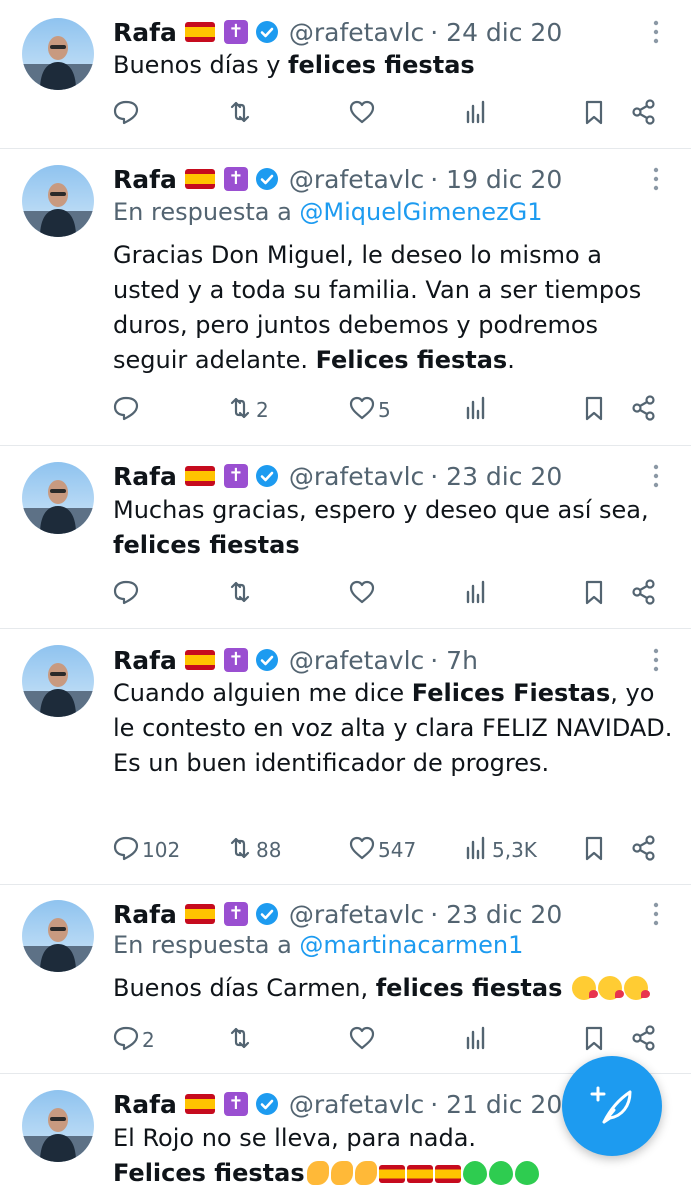  Describe the element at coordinates (454, 660) in the screenshot. I see `timestamp: · 7h` at that location.